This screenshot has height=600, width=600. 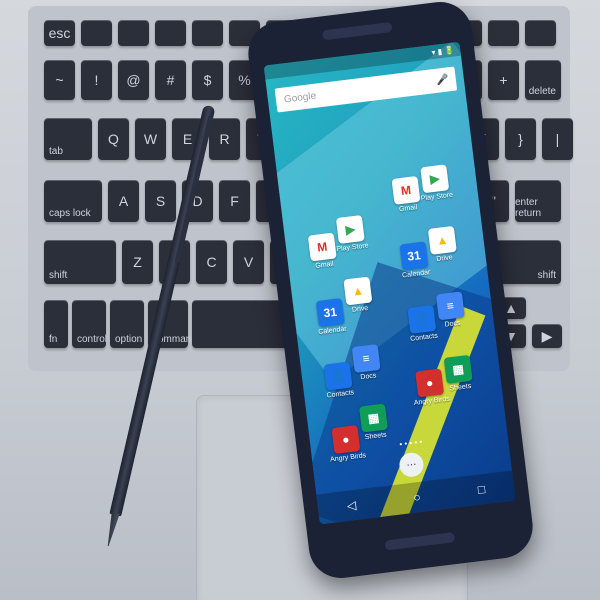 I want to click on key: V, so click(x=248, y=262).